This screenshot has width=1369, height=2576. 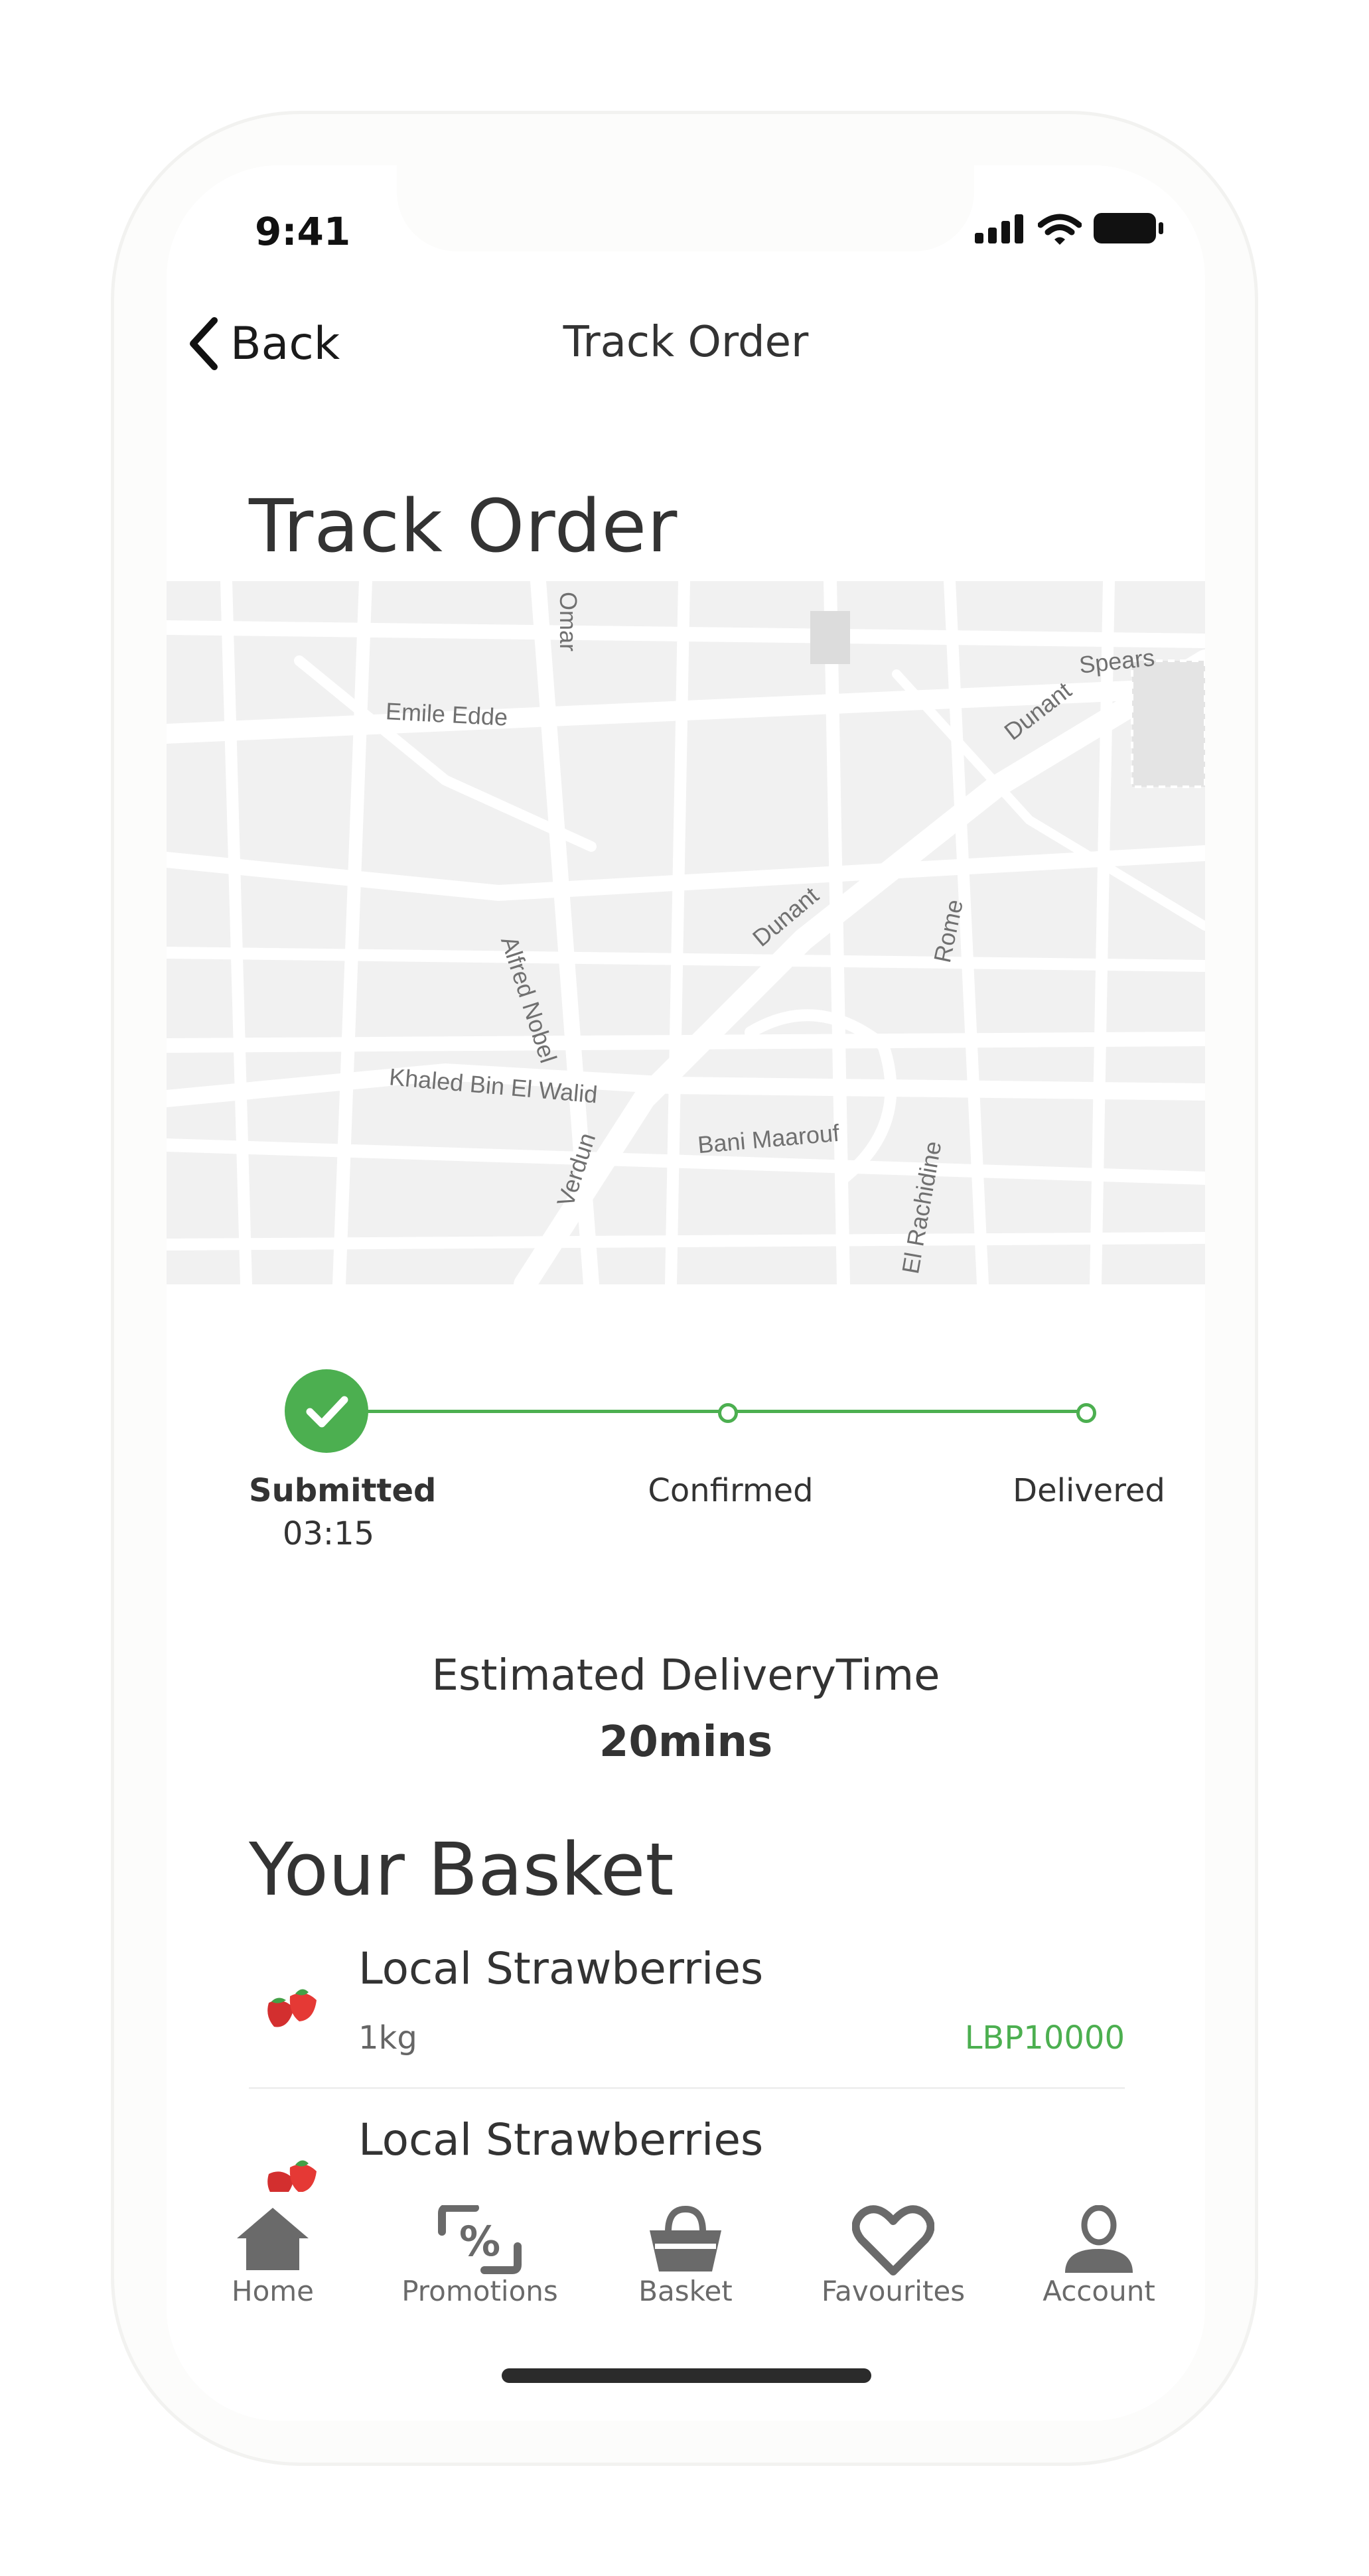 What do you see at coordinates (1045, 2038) in the screenshot?
I see `item-price: LBP10000` at bounding box center [1045, 2038].